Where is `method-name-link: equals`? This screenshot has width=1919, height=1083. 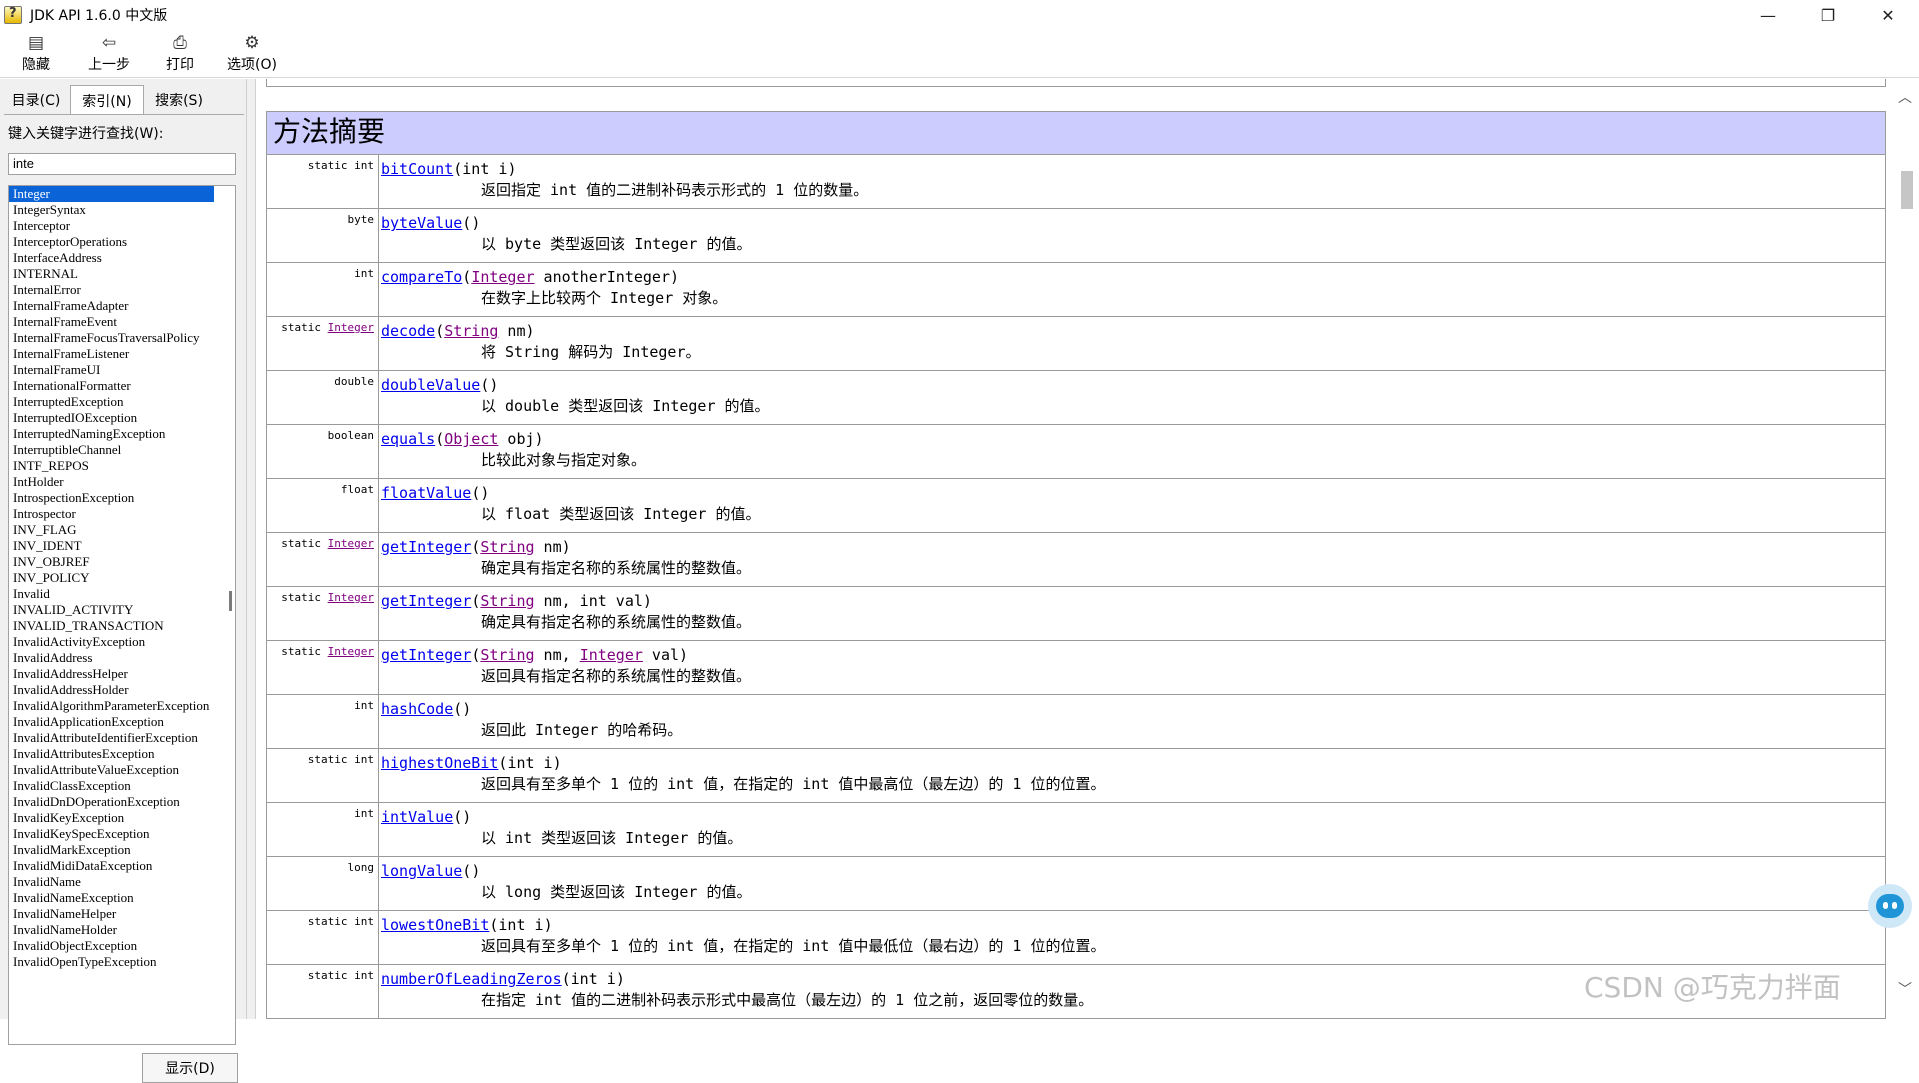 method-name-link: equals is located at coordinates (408, 439).